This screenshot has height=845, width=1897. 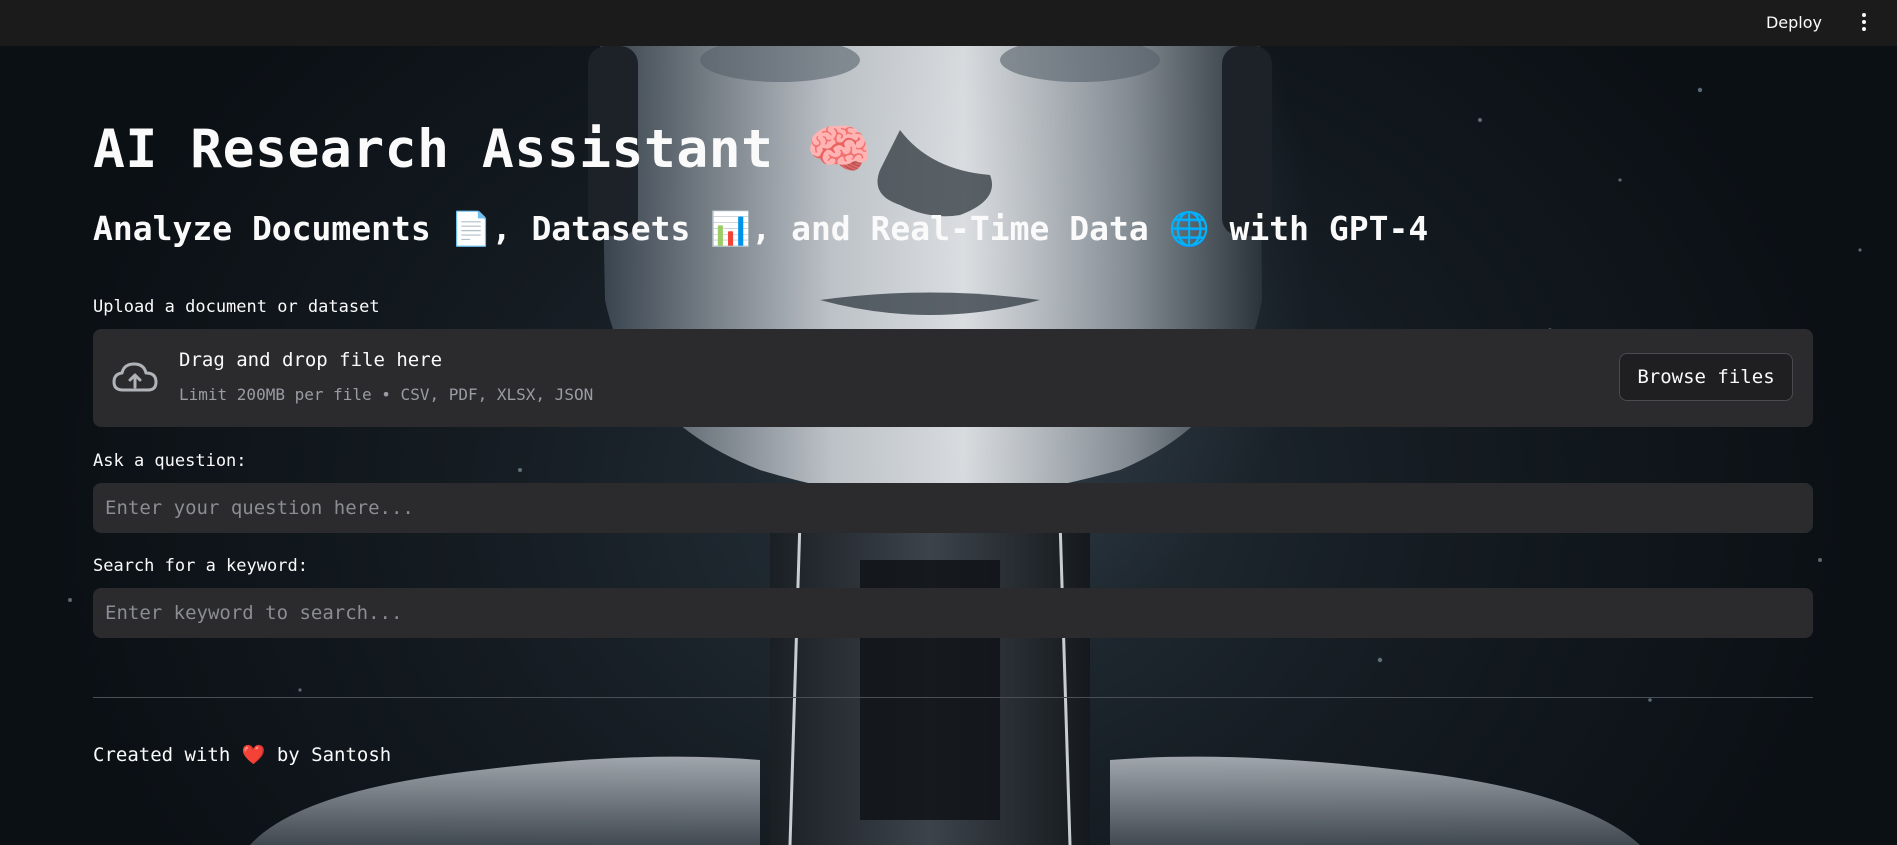 I want to click on heart-icon: ❤️, so click(x=253, y=755).